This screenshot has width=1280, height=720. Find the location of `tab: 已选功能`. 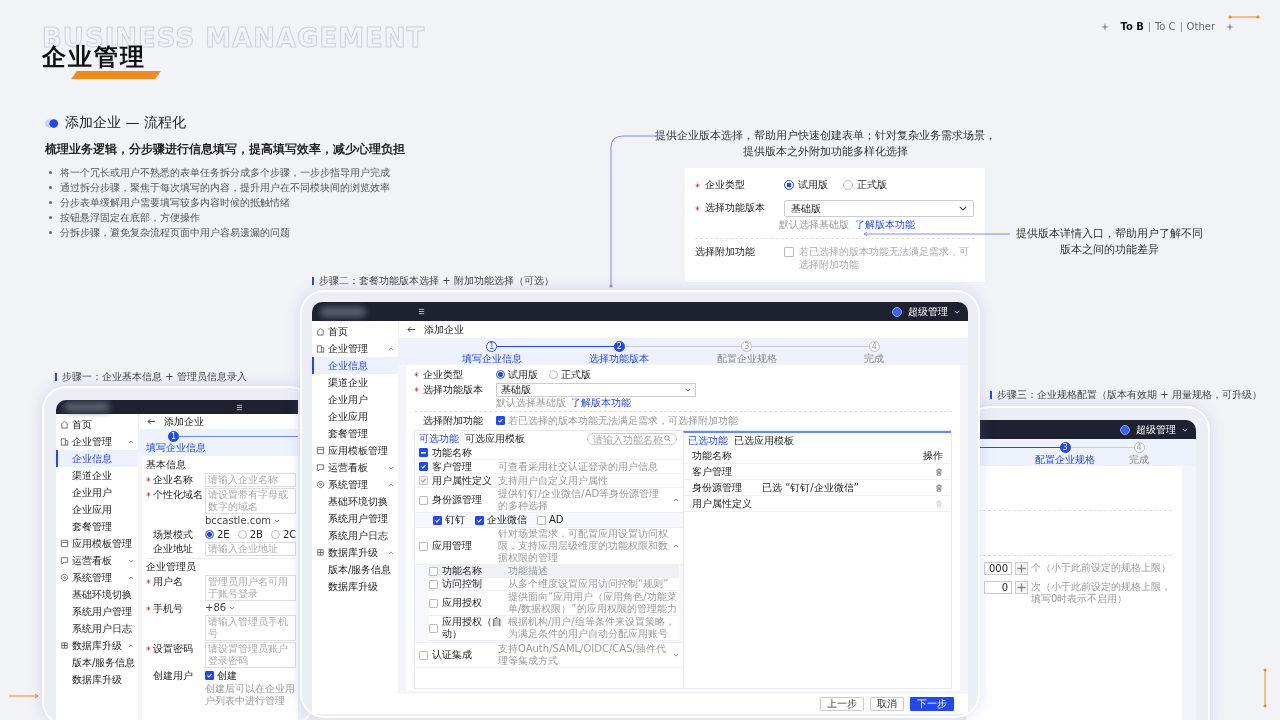

tab: 已选功能 is located at coordinates (708, 440).